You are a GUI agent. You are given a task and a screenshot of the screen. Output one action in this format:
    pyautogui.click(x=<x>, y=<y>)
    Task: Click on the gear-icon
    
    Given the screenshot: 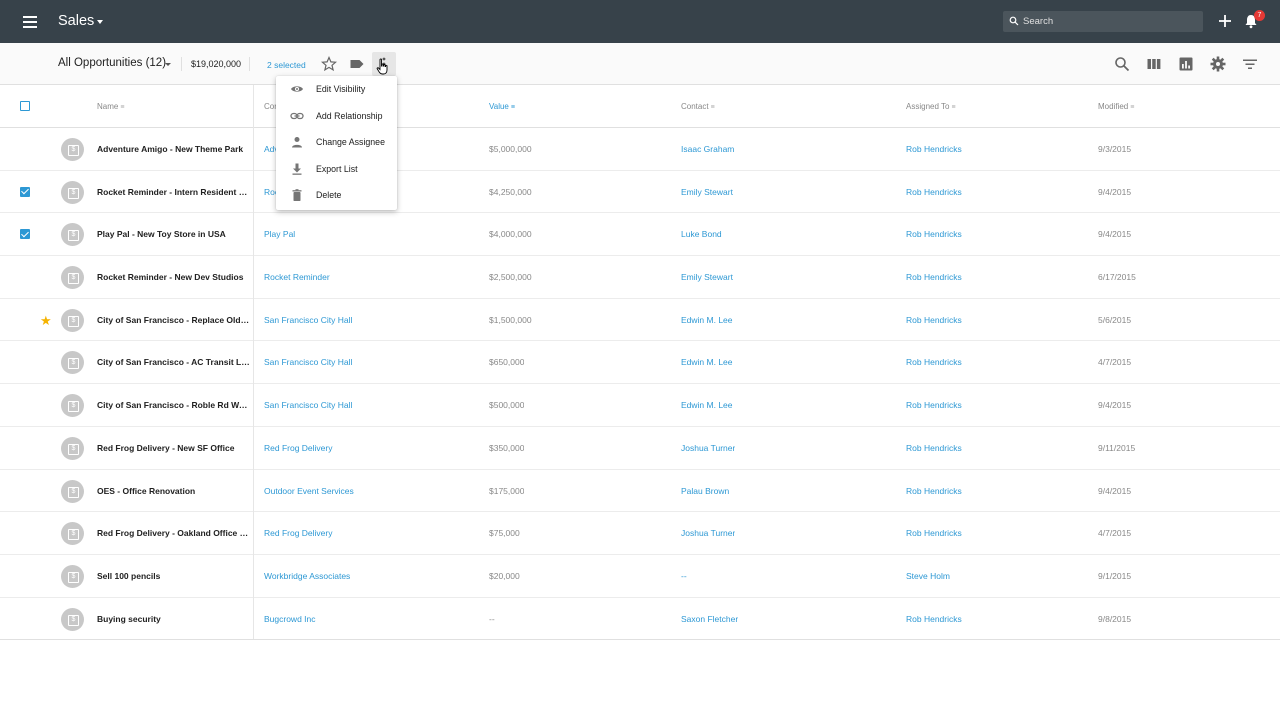 What is the action you would take?
    pyautogui.click(x=1218, y=64)
    